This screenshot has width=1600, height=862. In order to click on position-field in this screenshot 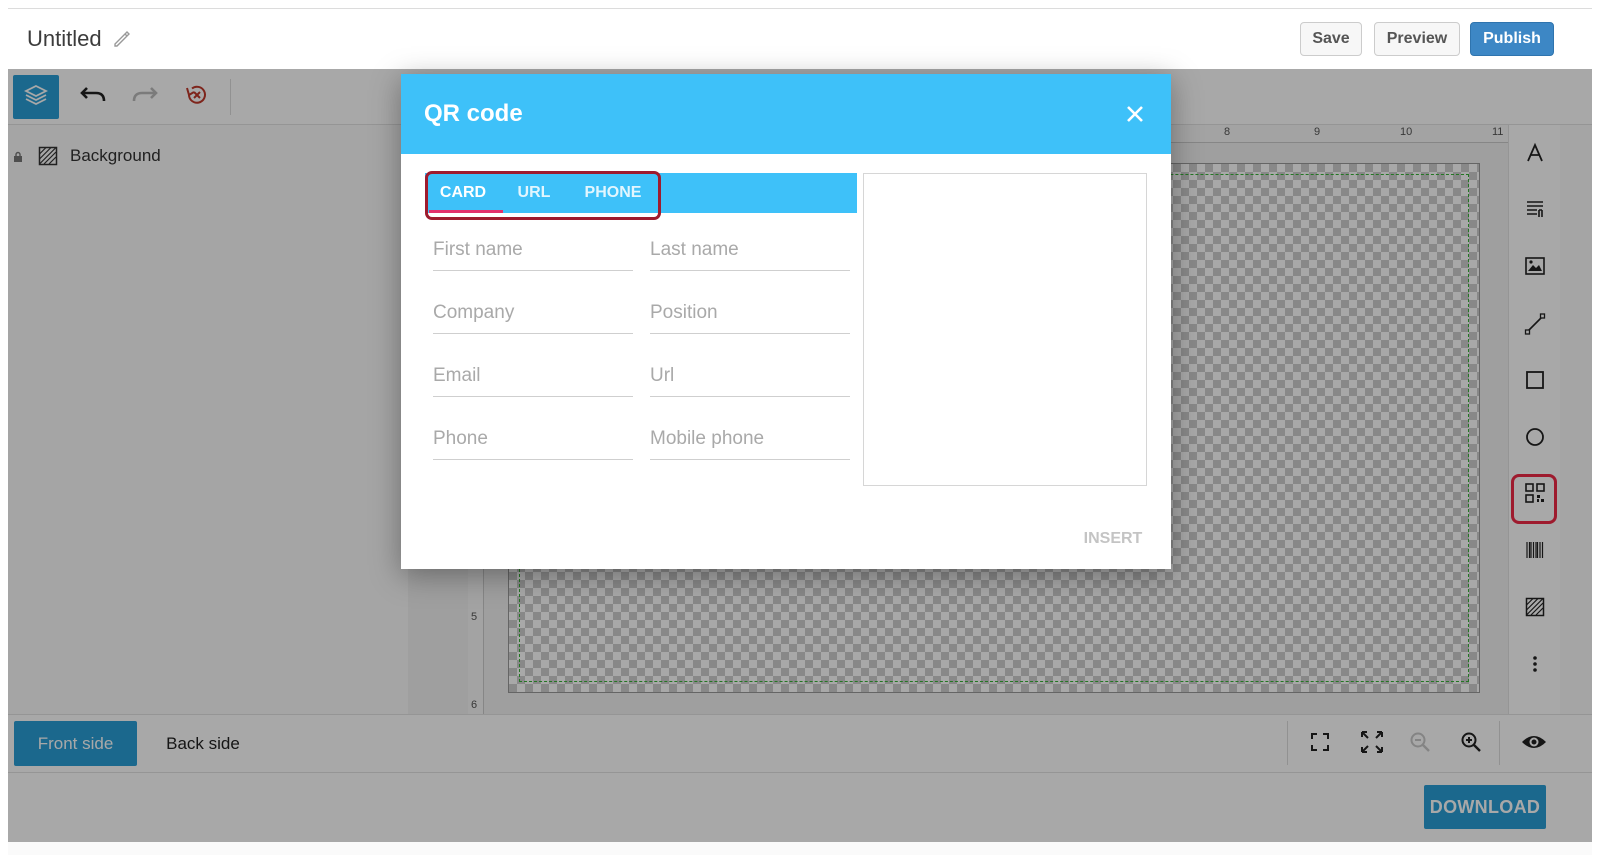, I will do `click(750, 314)`.